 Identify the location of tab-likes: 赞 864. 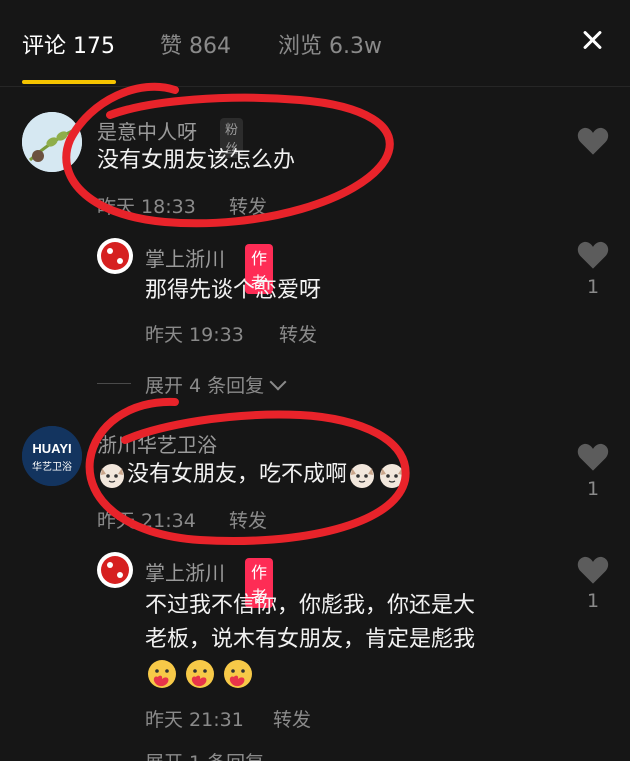
(195, 44).